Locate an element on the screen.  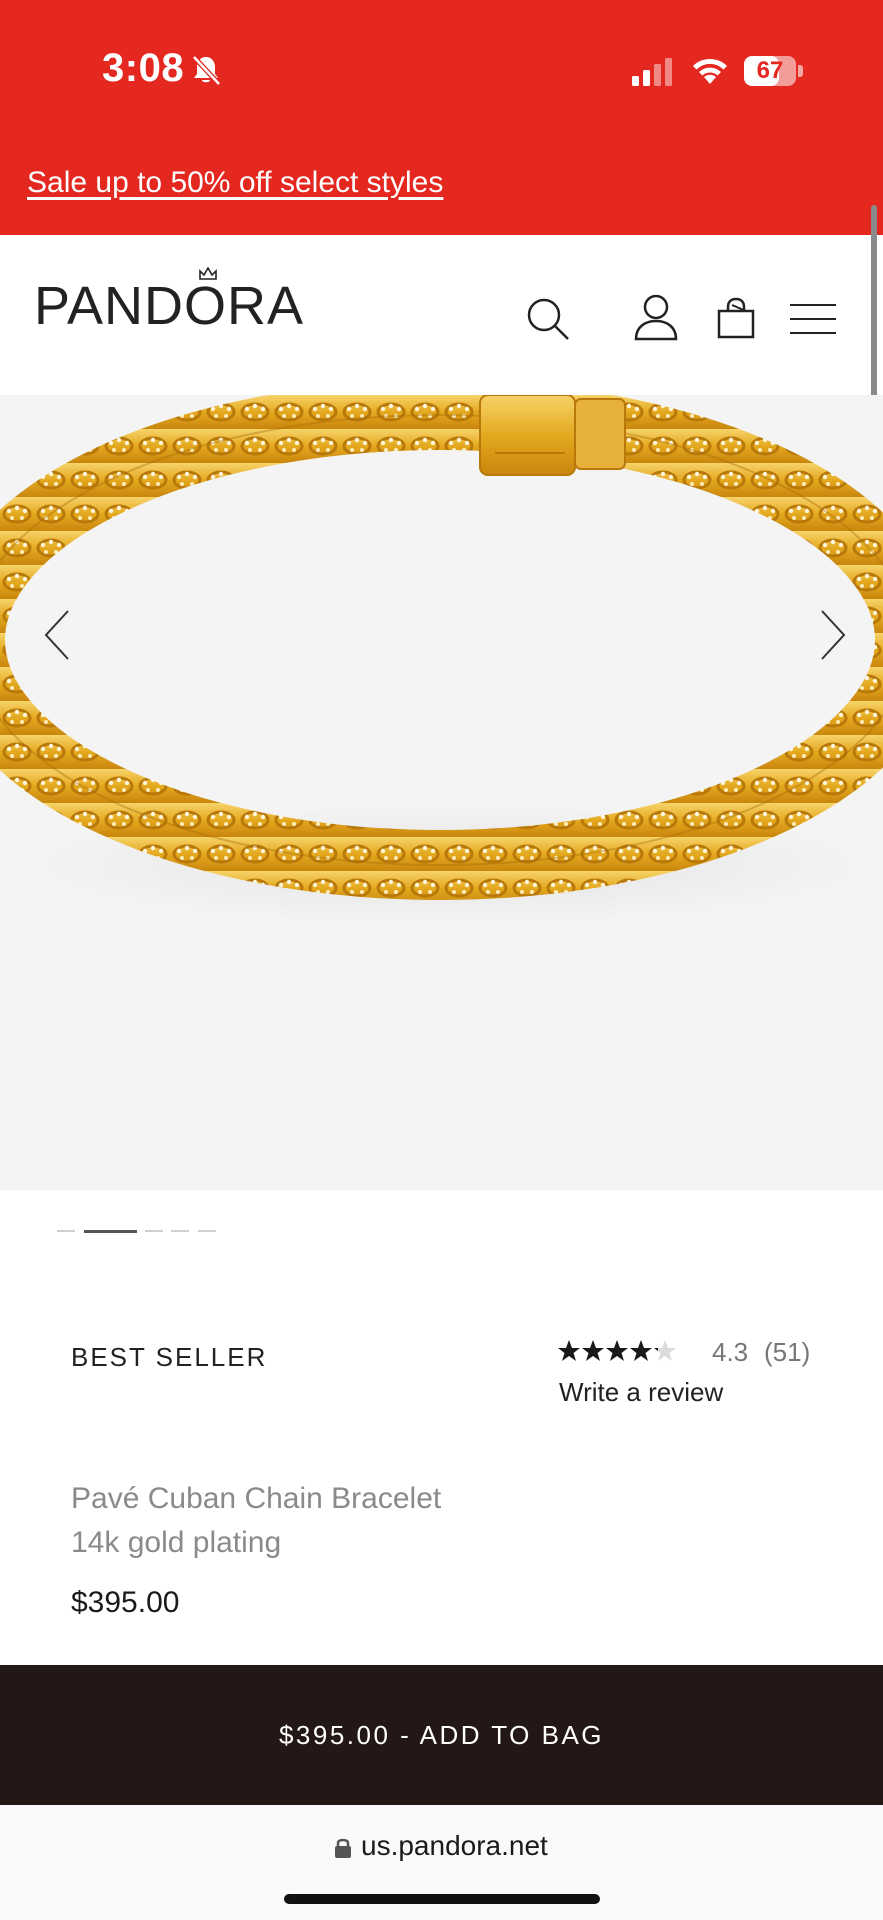
star-rating-icon is located at coordinates (617, 1350).